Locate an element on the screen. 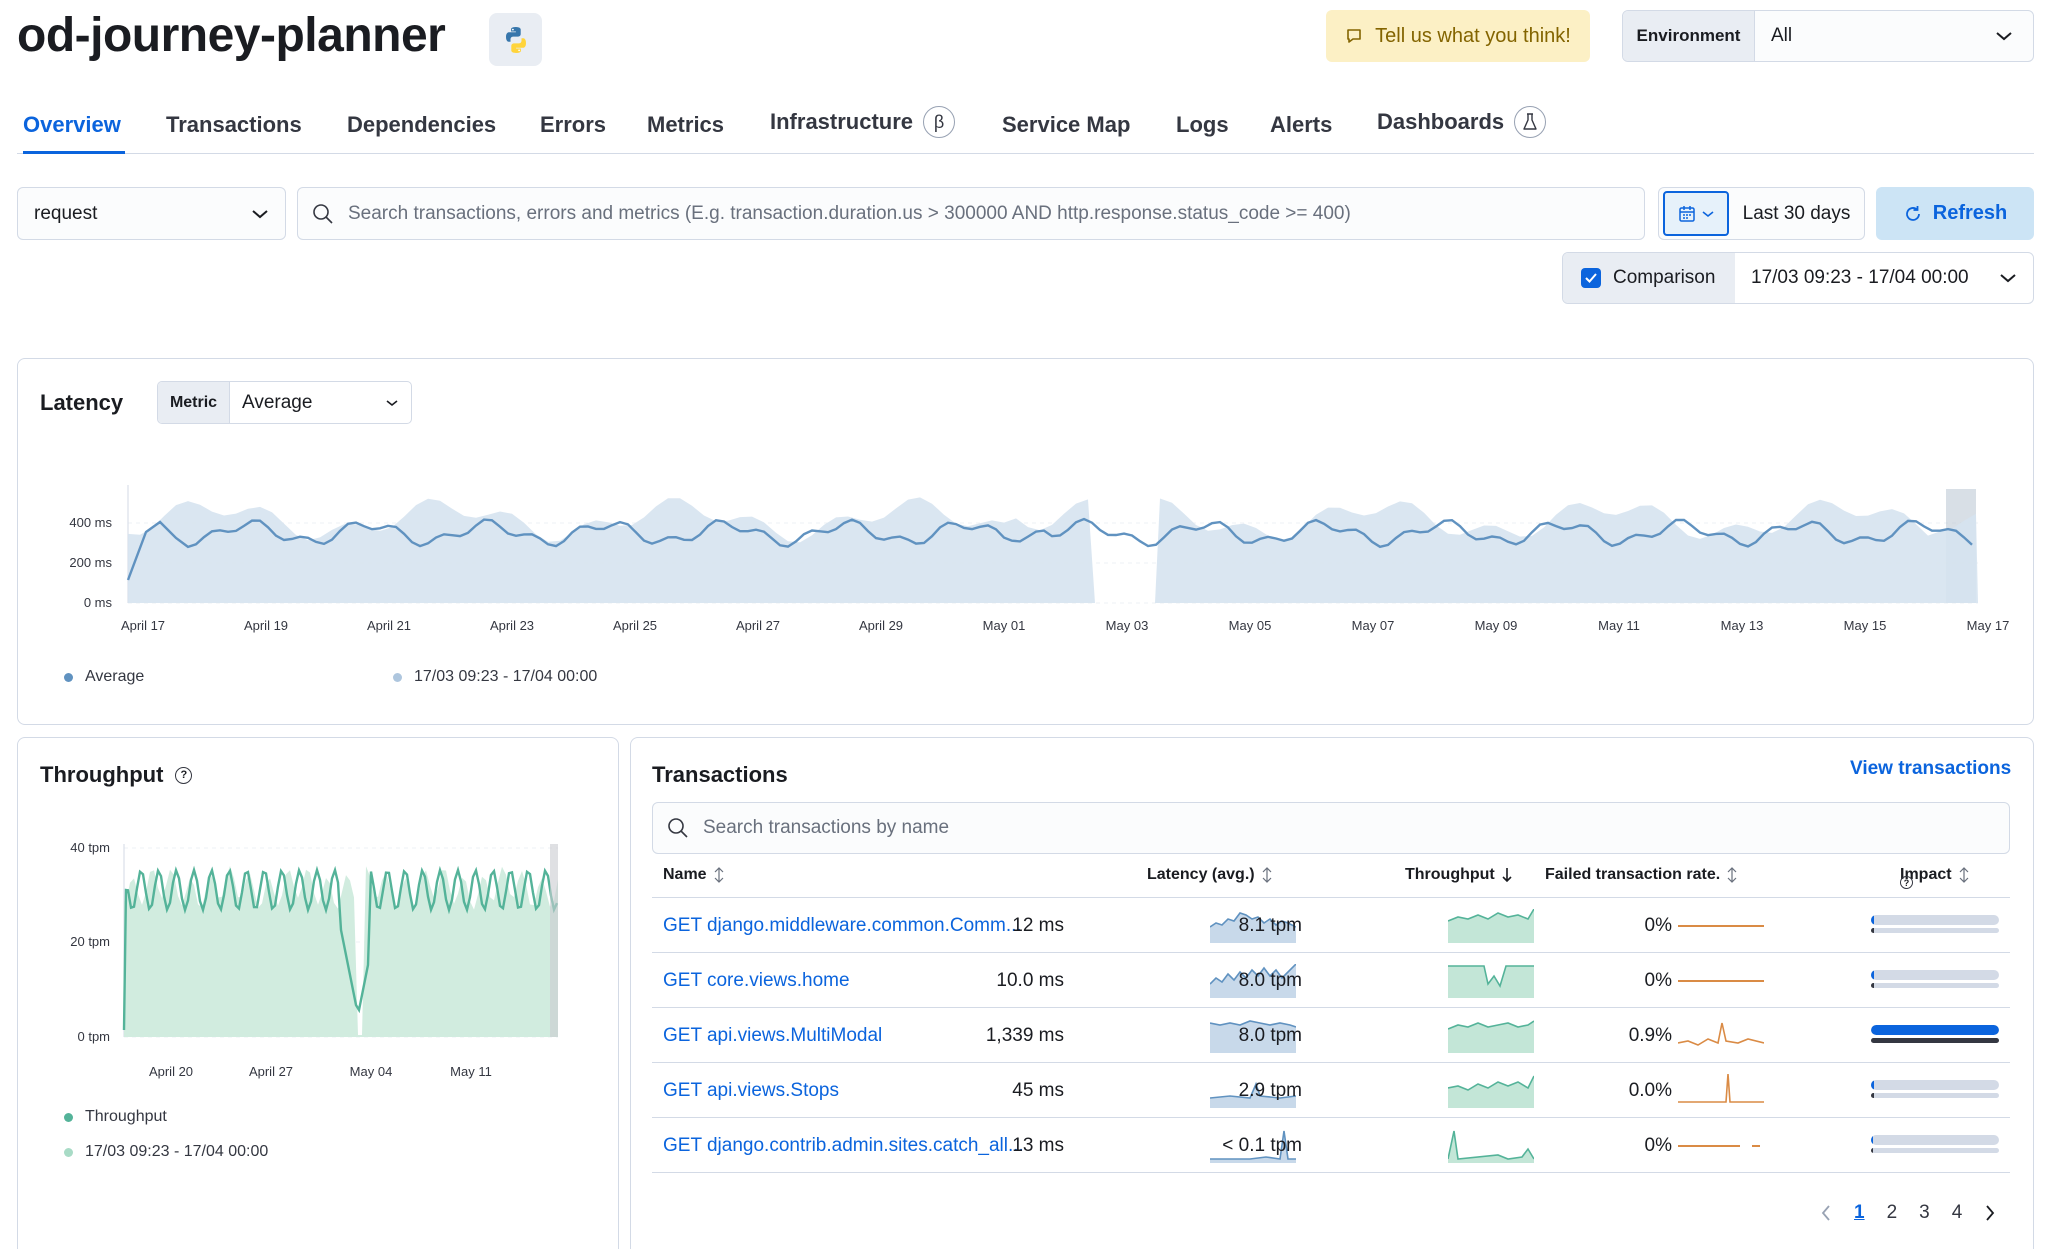  page-3: 3 is located at coordinates (1924, 1213).